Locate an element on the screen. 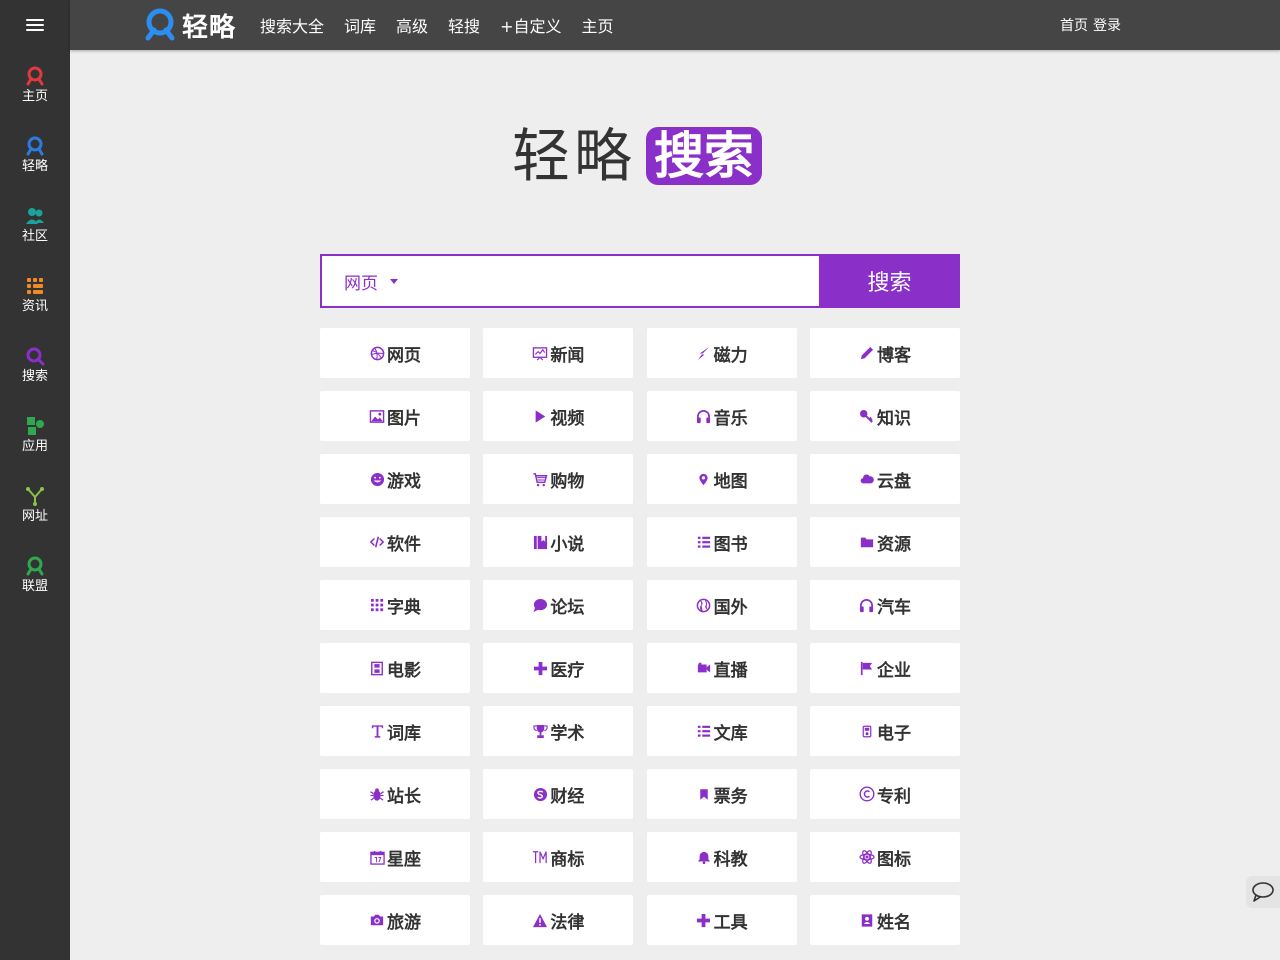 Image resolution: width=1280 pixels, height=960 pixels. category-label: 文库 is located at coordinates (730, 733).